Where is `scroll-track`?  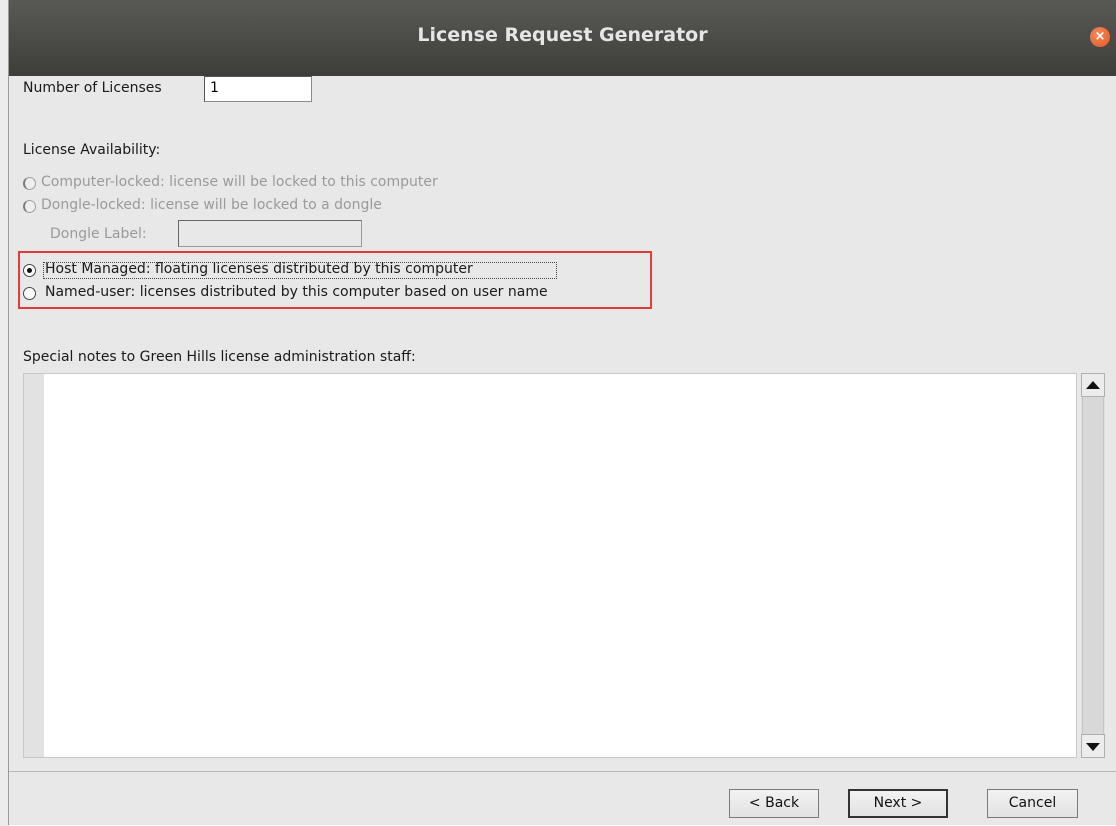
scroll-track is located at coordinates (1093, 565).